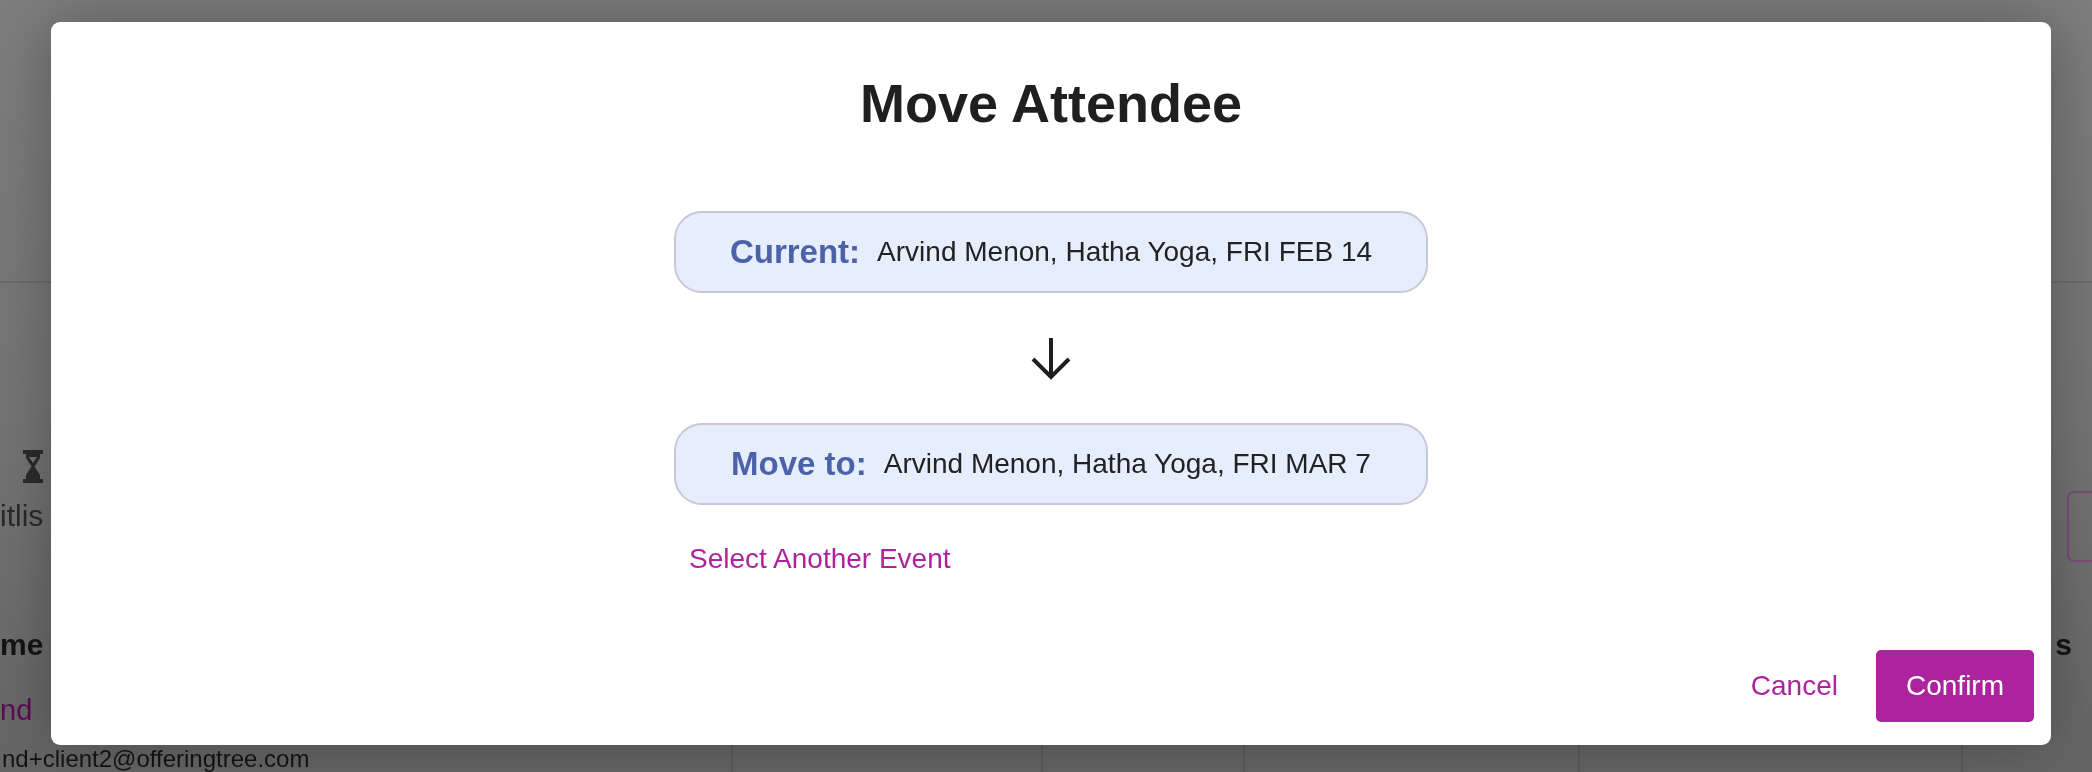 Image resolution: width=2092 pixels, height=772 pixels. Describe the element at coordinates (1127, 464) in the screenshot. I see `event-value: Arvind Menon, Hatha Yoga, FRI MAR 7` at that location.